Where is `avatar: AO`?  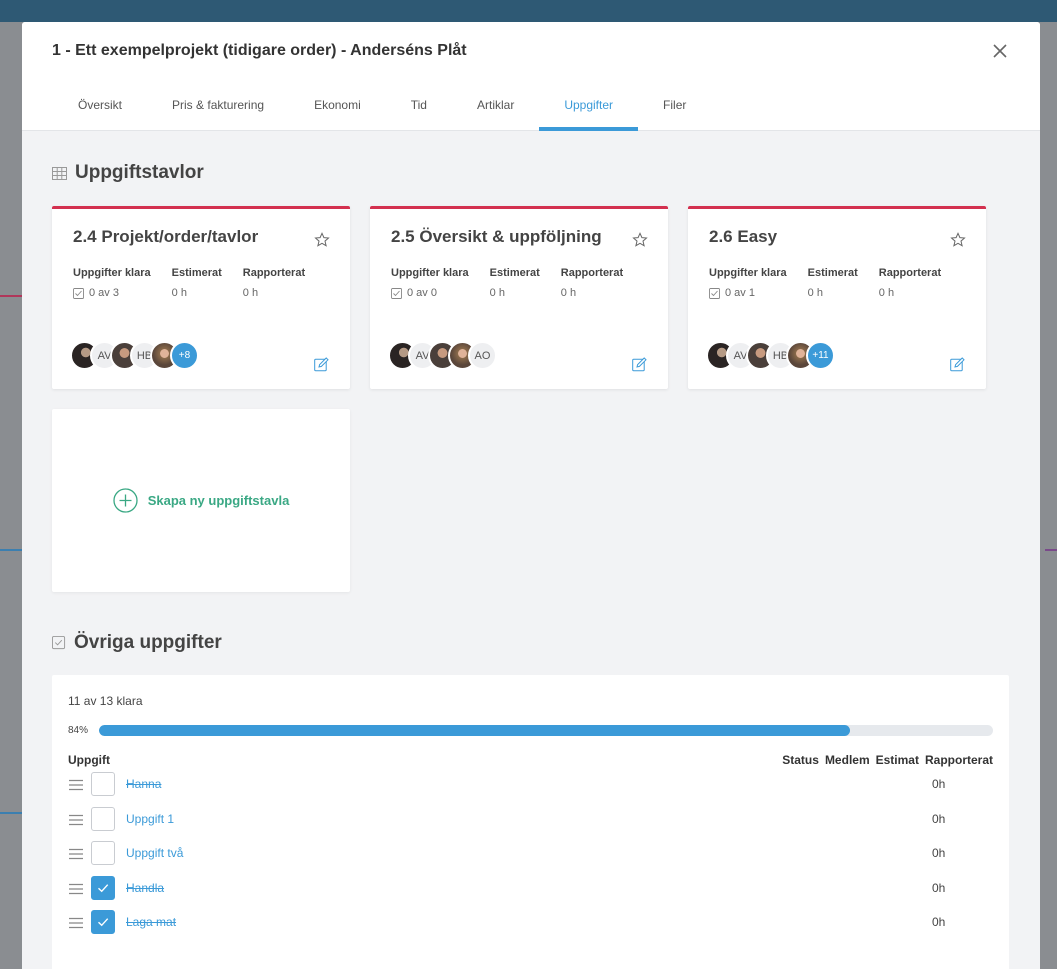
avatar: AO is located at coordinates (482, 355).